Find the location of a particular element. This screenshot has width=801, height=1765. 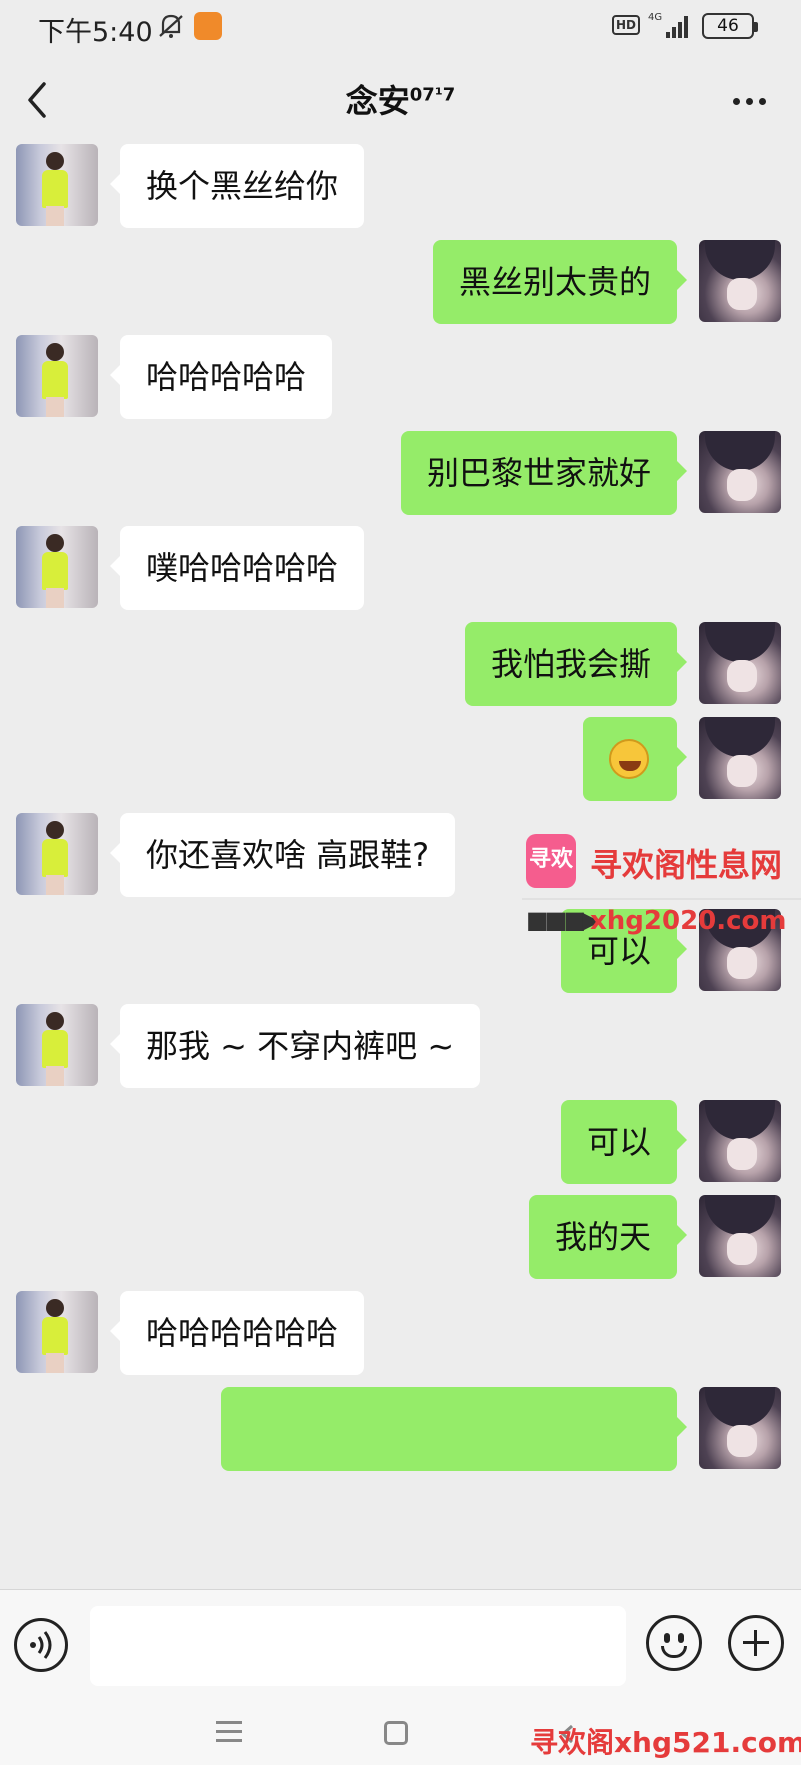

chat-header: 念安07¹7 is located at coordinates (400, 100).